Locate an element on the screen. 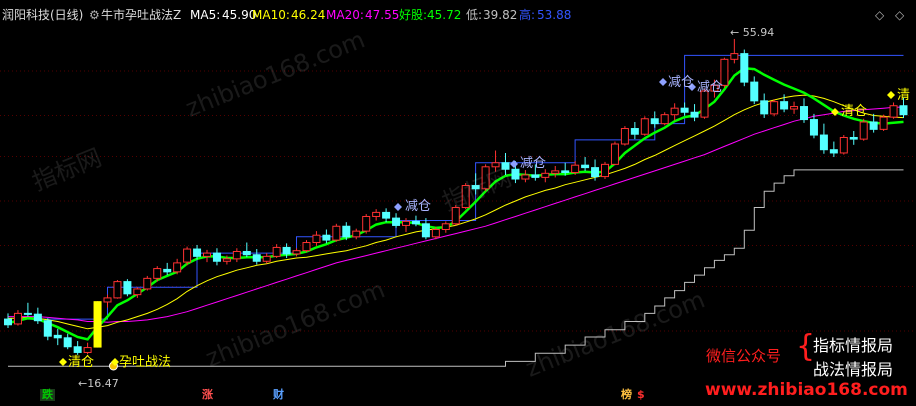 This screenshot has width=916, height=406. stock-title: 润阳科技(日线) is located at coordinates (43, 15).